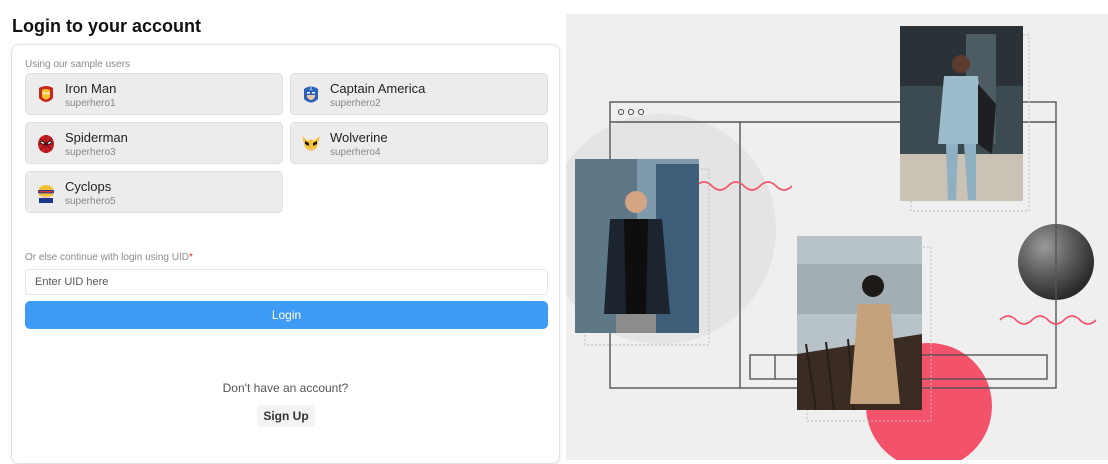  Describe the element at coordinates (642, 252) in the screenshot. I see `photo-man-black` at that location.